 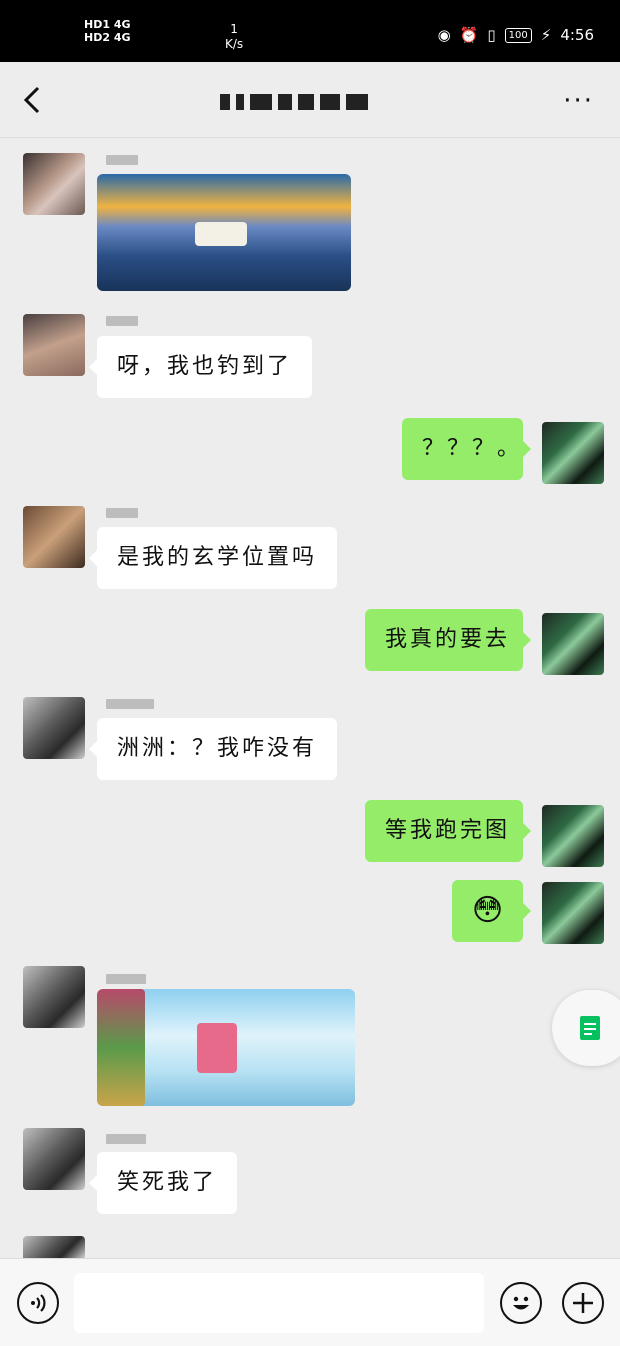 I want to click on document-icon, so click(x=590, y=1028).